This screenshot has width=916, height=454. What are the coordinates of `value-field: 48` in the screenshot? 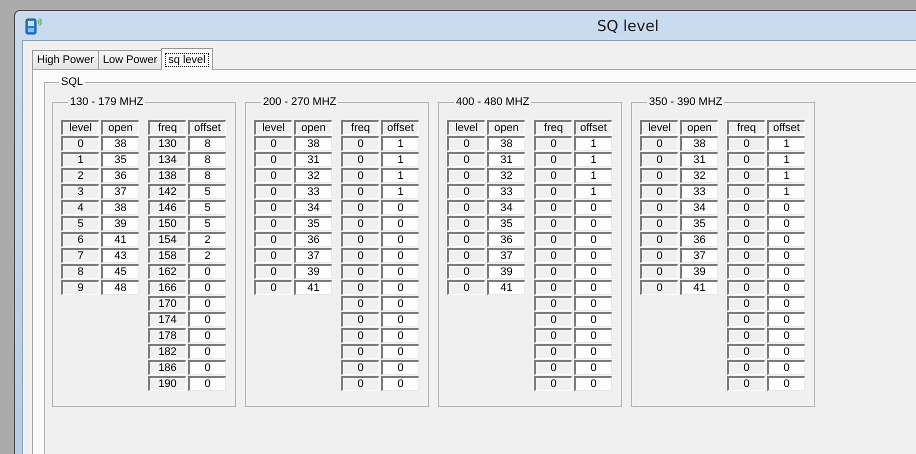 It's located at (120, 287).